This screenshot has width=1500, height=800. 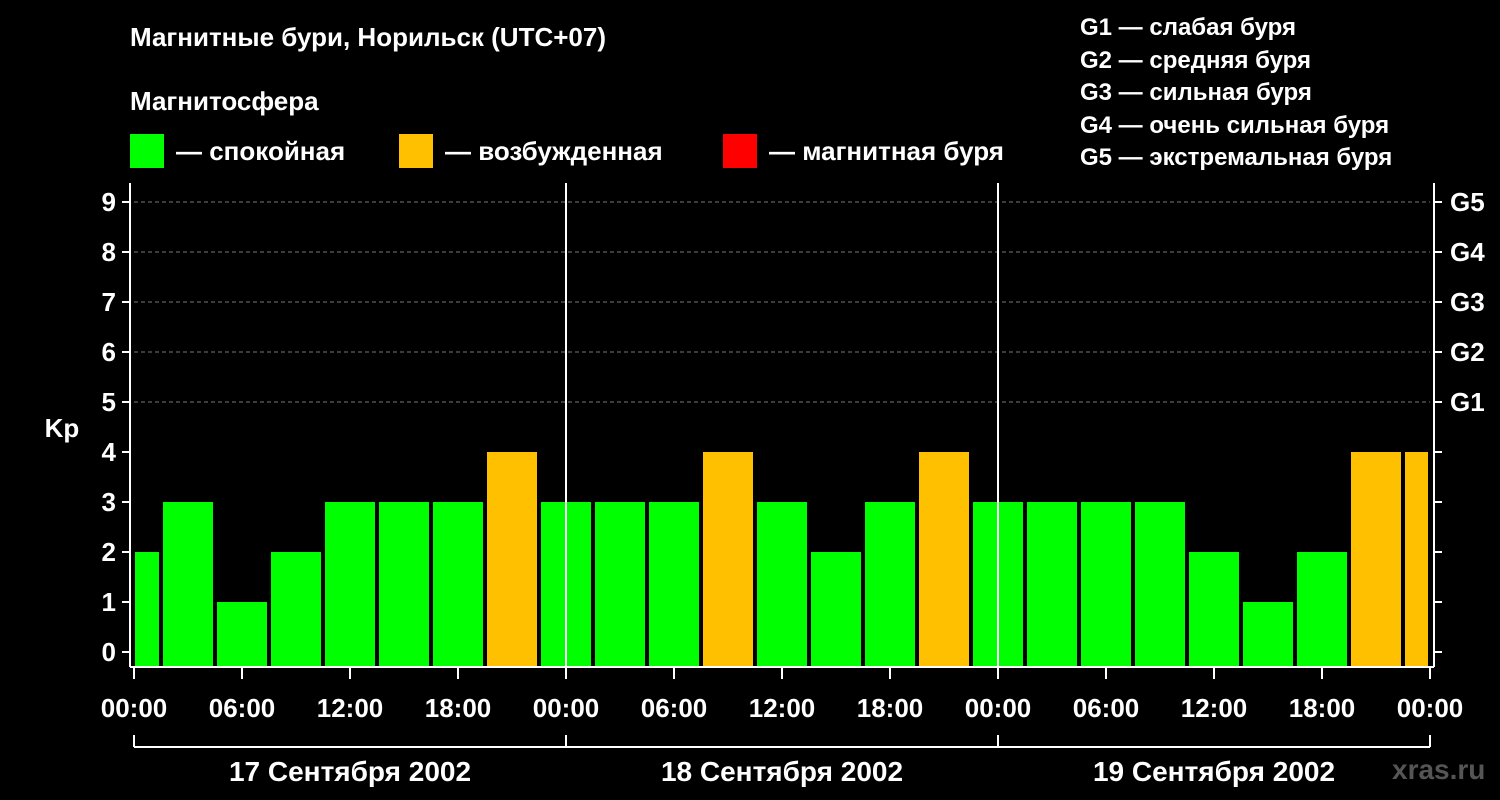 I want to click on g-tick-label: G5, so click(x=1467, y=202).